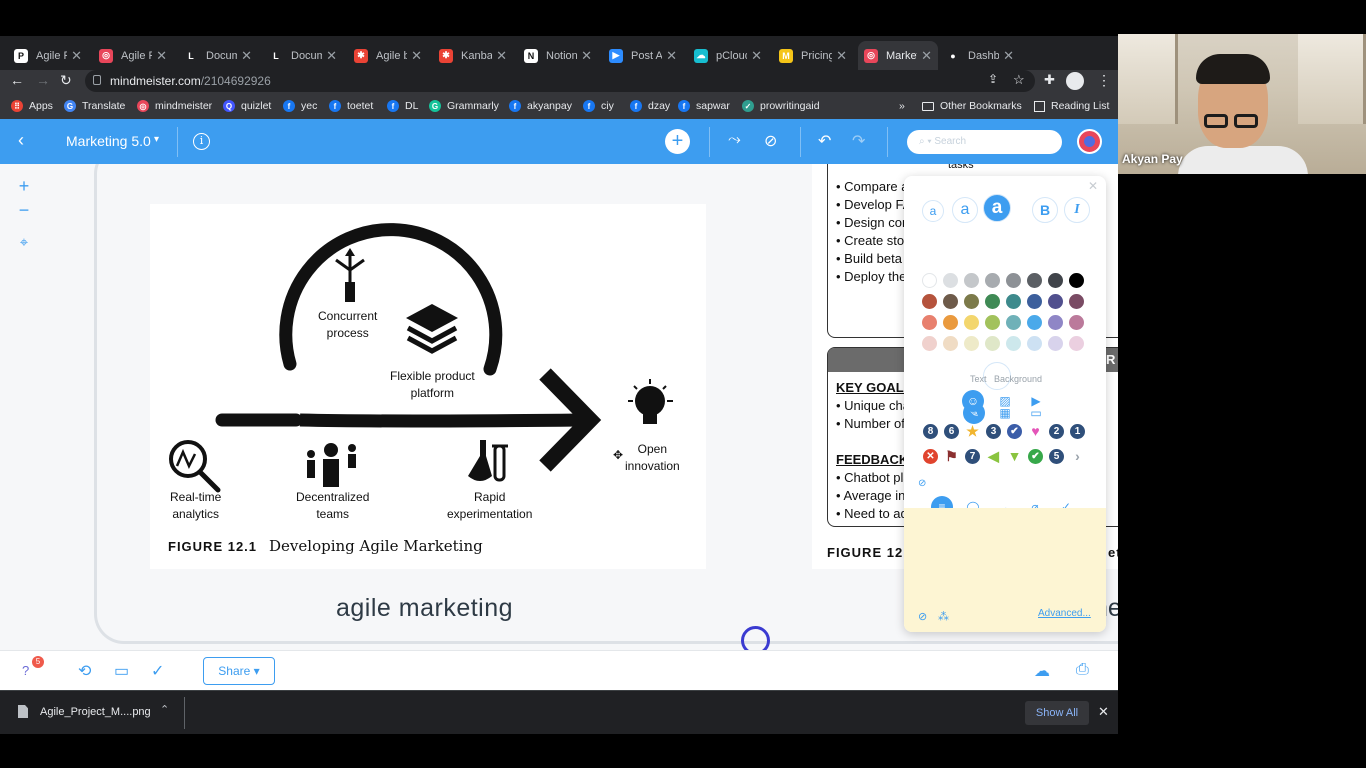 The image size is (1366, 768). What do you see at coordinates (922, 483) in the screenshot?
I see `clear-icon: ⊘` at bounding box center [922, 483].